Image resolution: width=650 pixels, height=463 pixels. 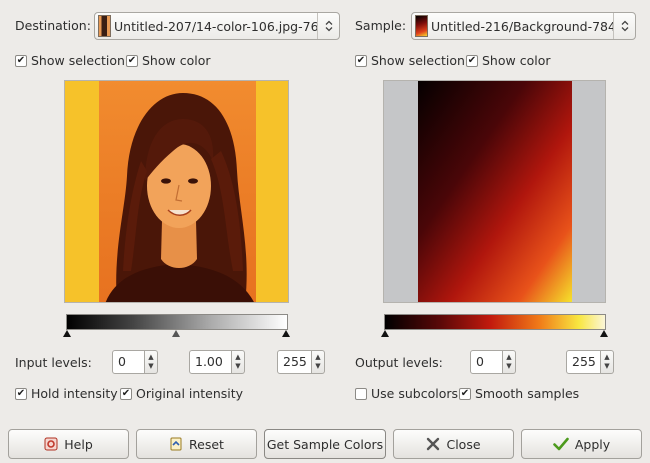 I want to click on input-low-handle, so click(x=67, y=333).